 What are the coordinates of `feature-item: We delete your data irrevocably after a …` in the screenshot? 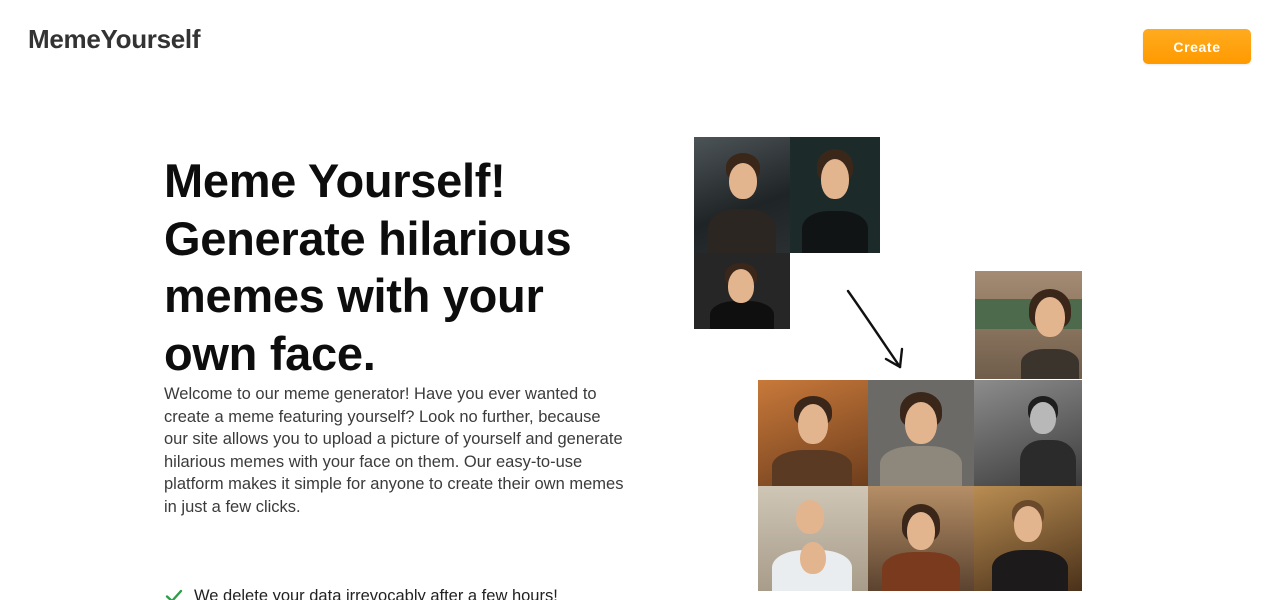 It's located at (361, 593).